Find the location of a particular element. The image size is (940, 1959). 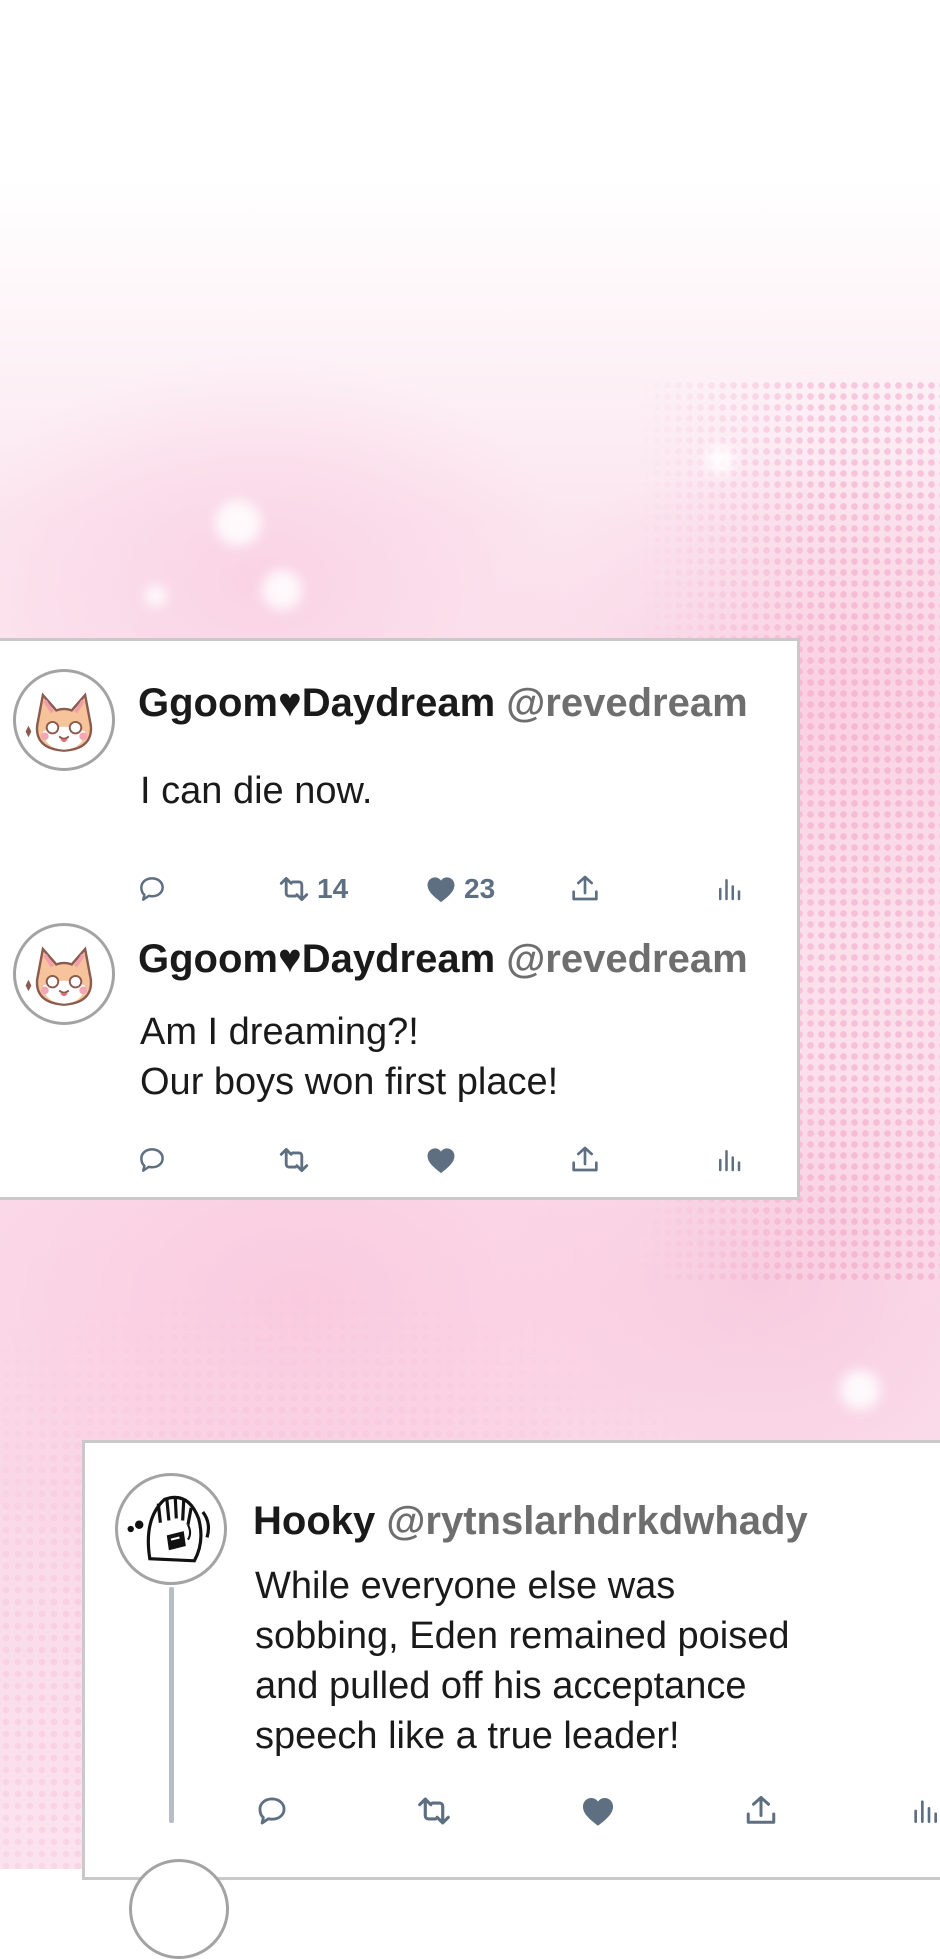

thread-line is located at coordinates (171, 1705).